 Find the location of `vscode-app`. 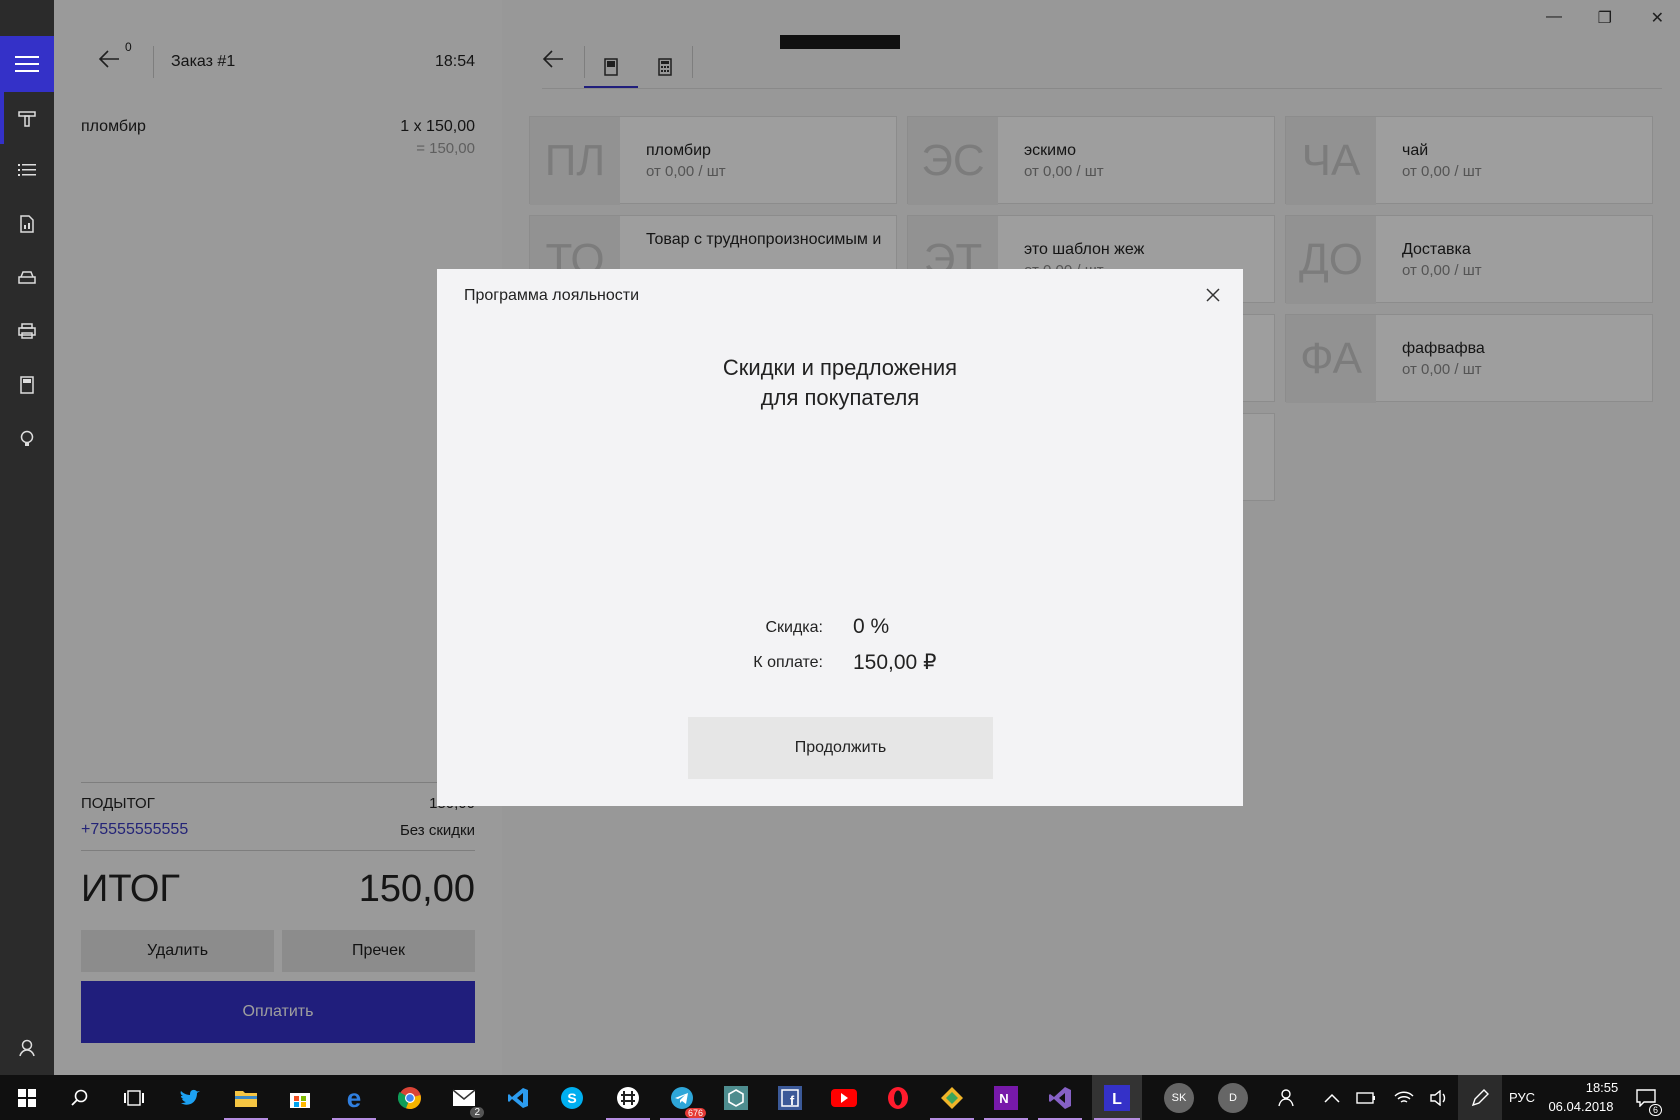

vscode-app is located at coordinates (518, 1098).